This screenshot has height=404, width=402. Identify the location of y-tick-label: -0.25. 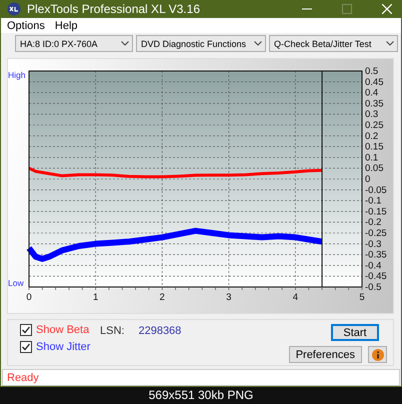
(376, 233).